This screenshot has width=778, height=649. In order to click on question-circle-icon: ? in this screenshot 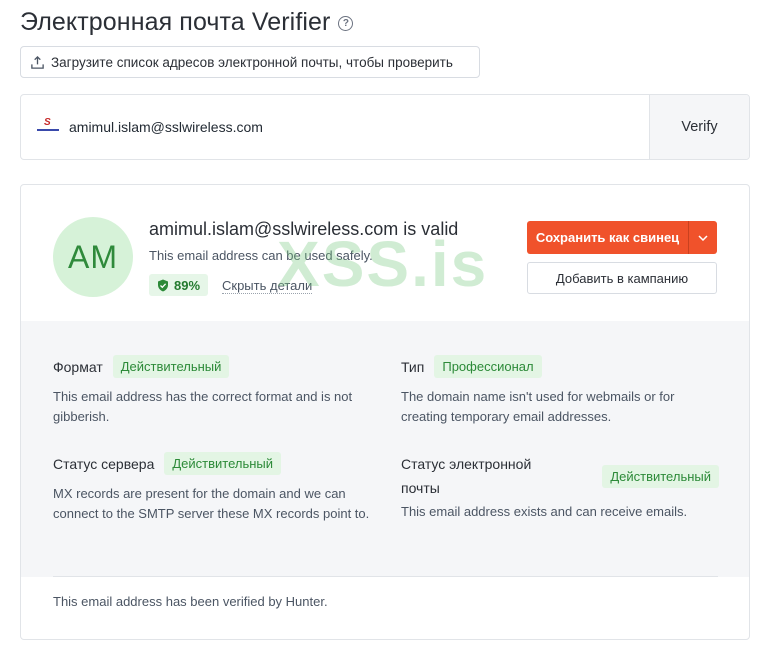, I will do `click(346, 23)`.